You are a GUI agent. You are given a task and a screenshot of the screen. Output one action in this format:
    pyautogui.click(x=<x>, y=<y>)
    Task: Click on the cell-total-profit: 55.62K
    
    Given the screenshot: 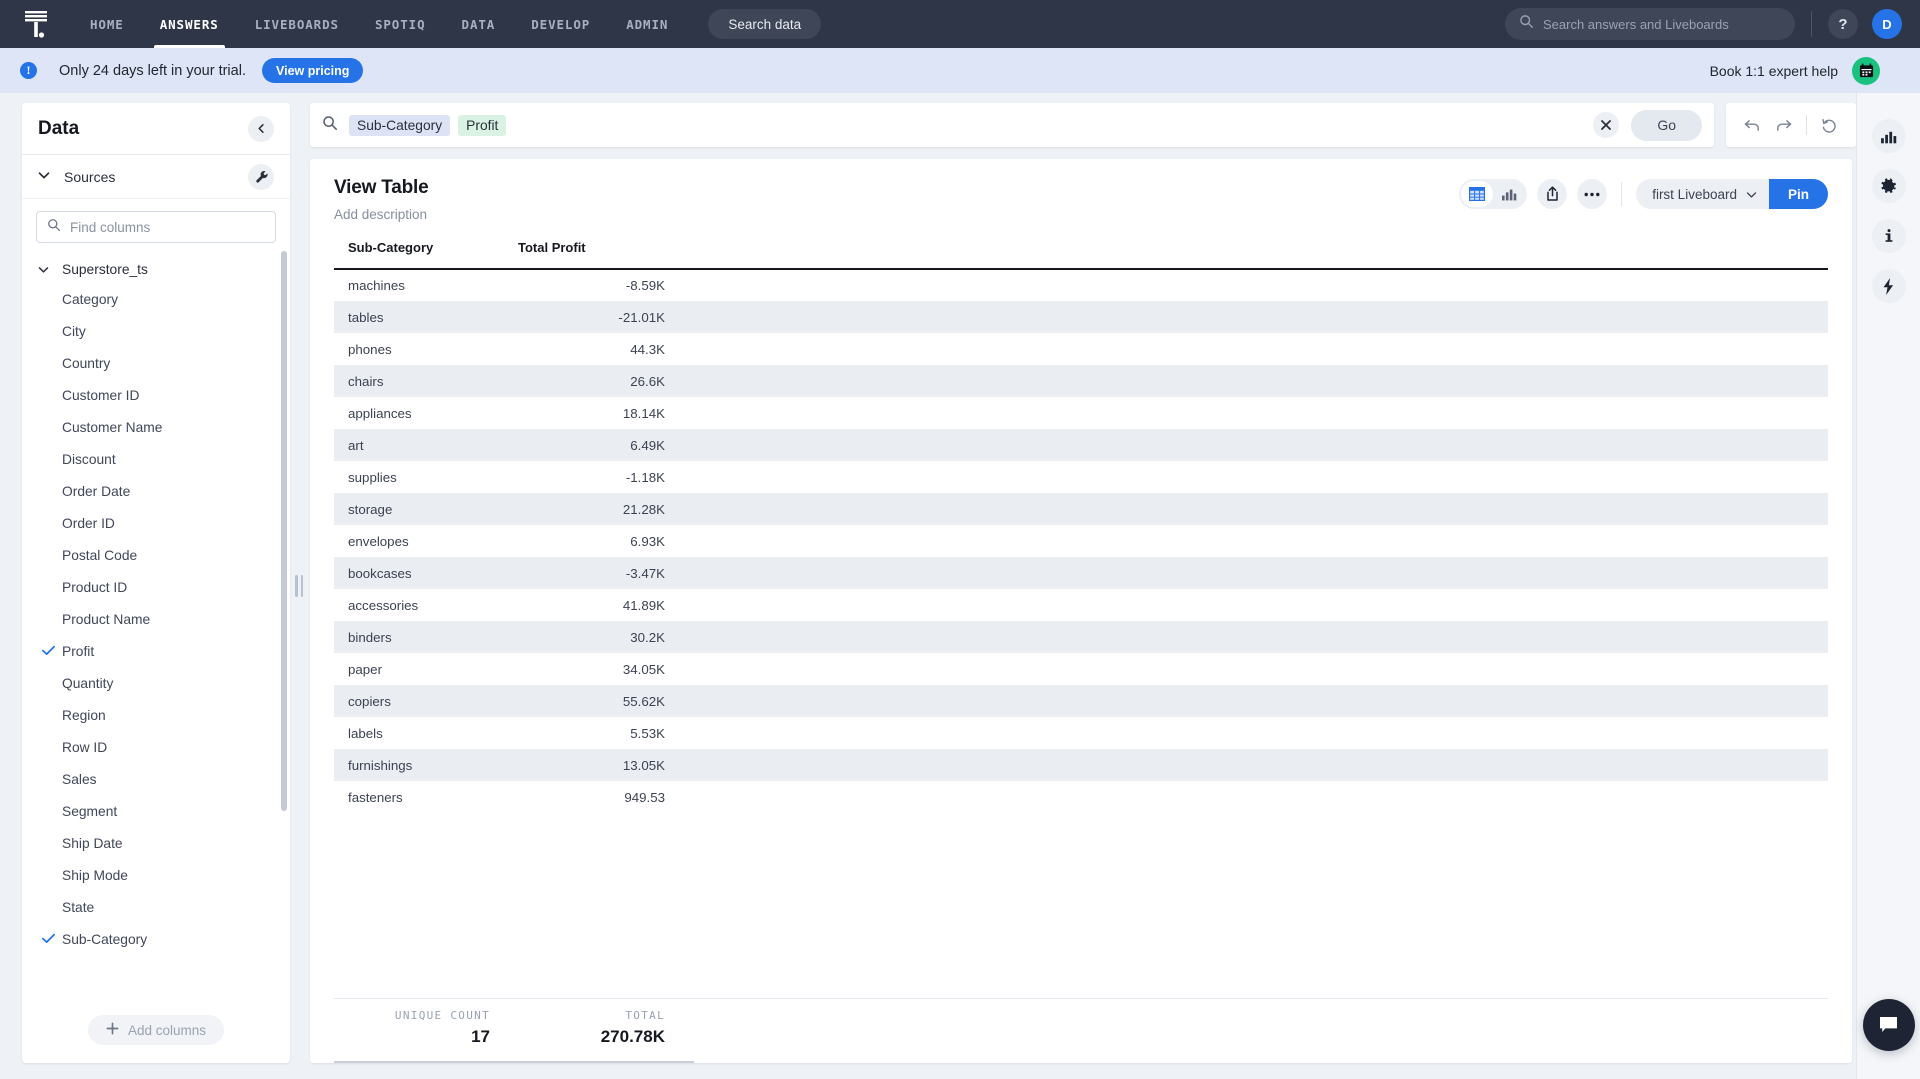 What is the action you would take?
    pyautogui.click(x=643, y=701)
    